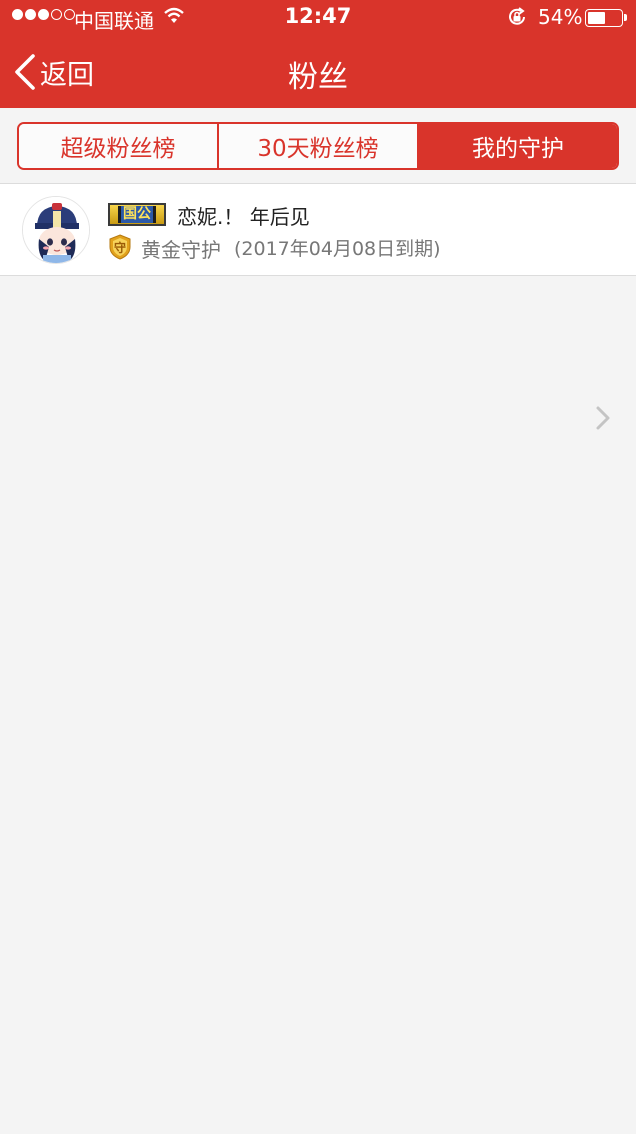  I want to click on segmented-control: 超级粉丝榜 30天粉丝榜 我的守护, so click(318, 146).